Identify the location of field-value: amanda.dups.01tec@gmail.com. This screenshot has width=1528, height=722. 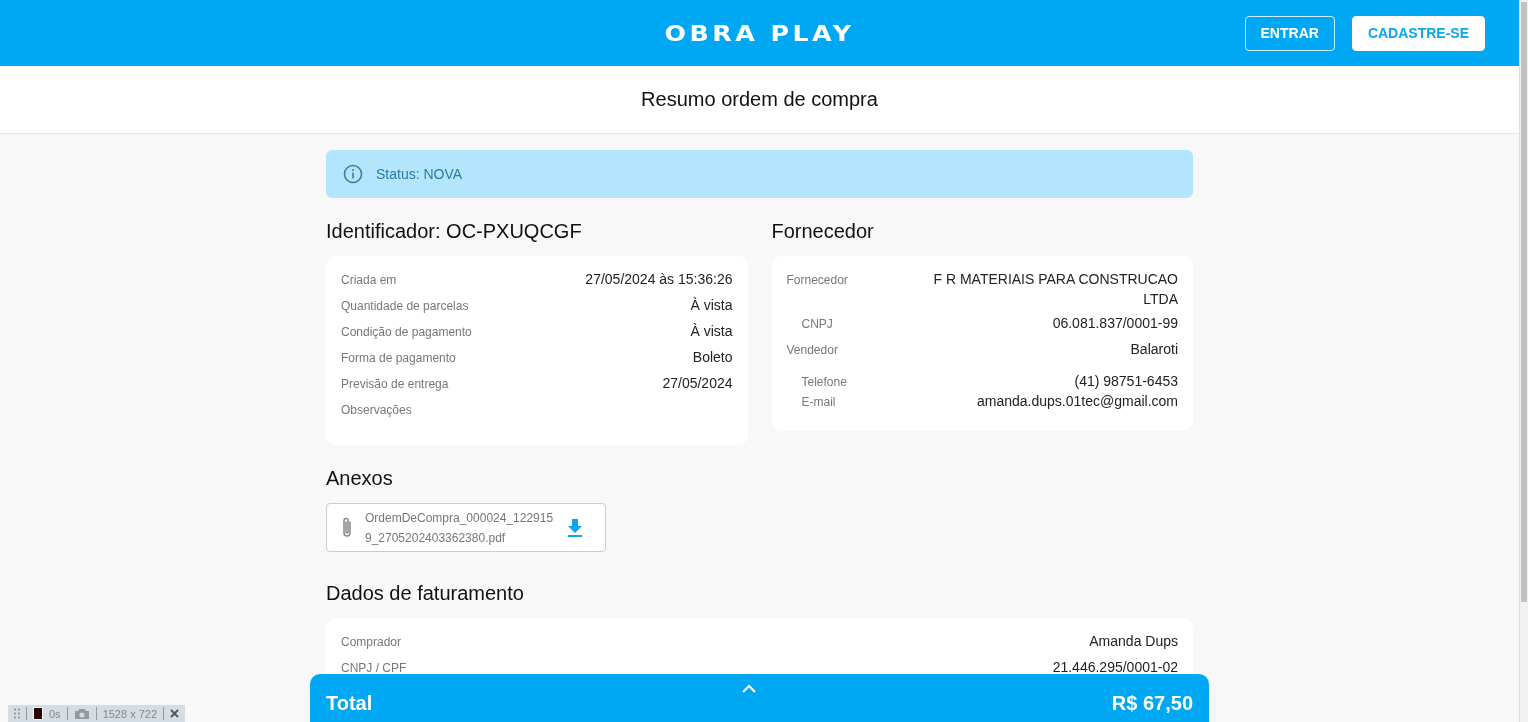
(1077, 401).